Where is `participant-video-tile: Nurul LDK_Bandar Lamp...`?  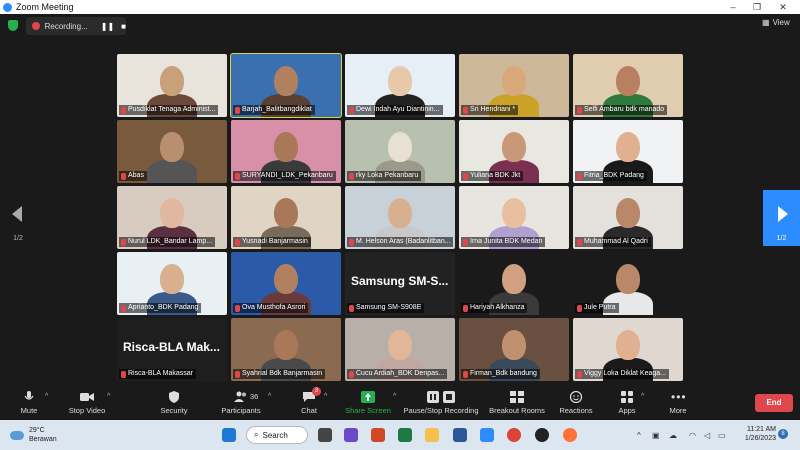 participant-video-tile: Nurul LDK_Bandar Lamp... is located at coordinates (172, 217).